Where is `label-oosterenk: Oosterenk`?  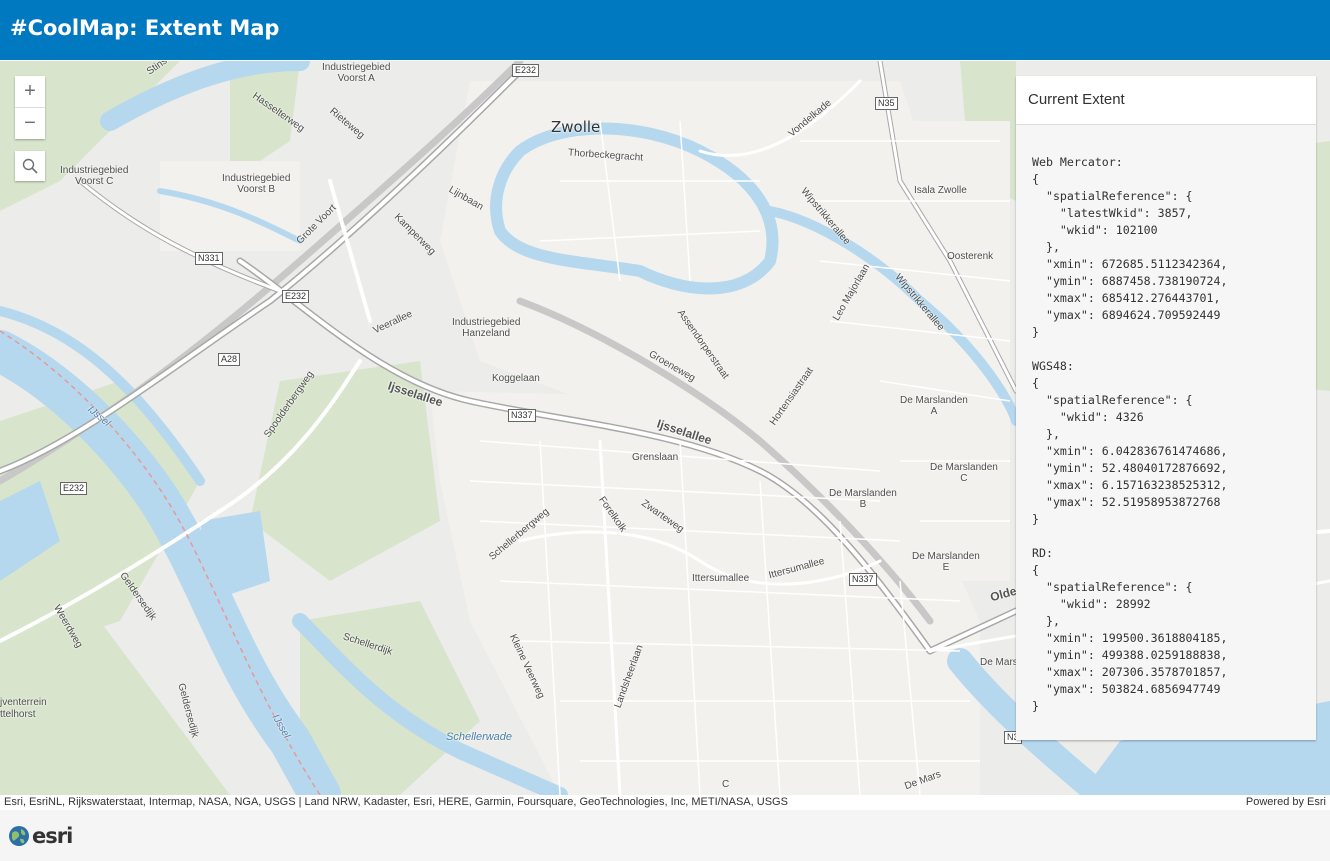 label-oosterenk: Oosterenk is located at coordinates (970, 256).